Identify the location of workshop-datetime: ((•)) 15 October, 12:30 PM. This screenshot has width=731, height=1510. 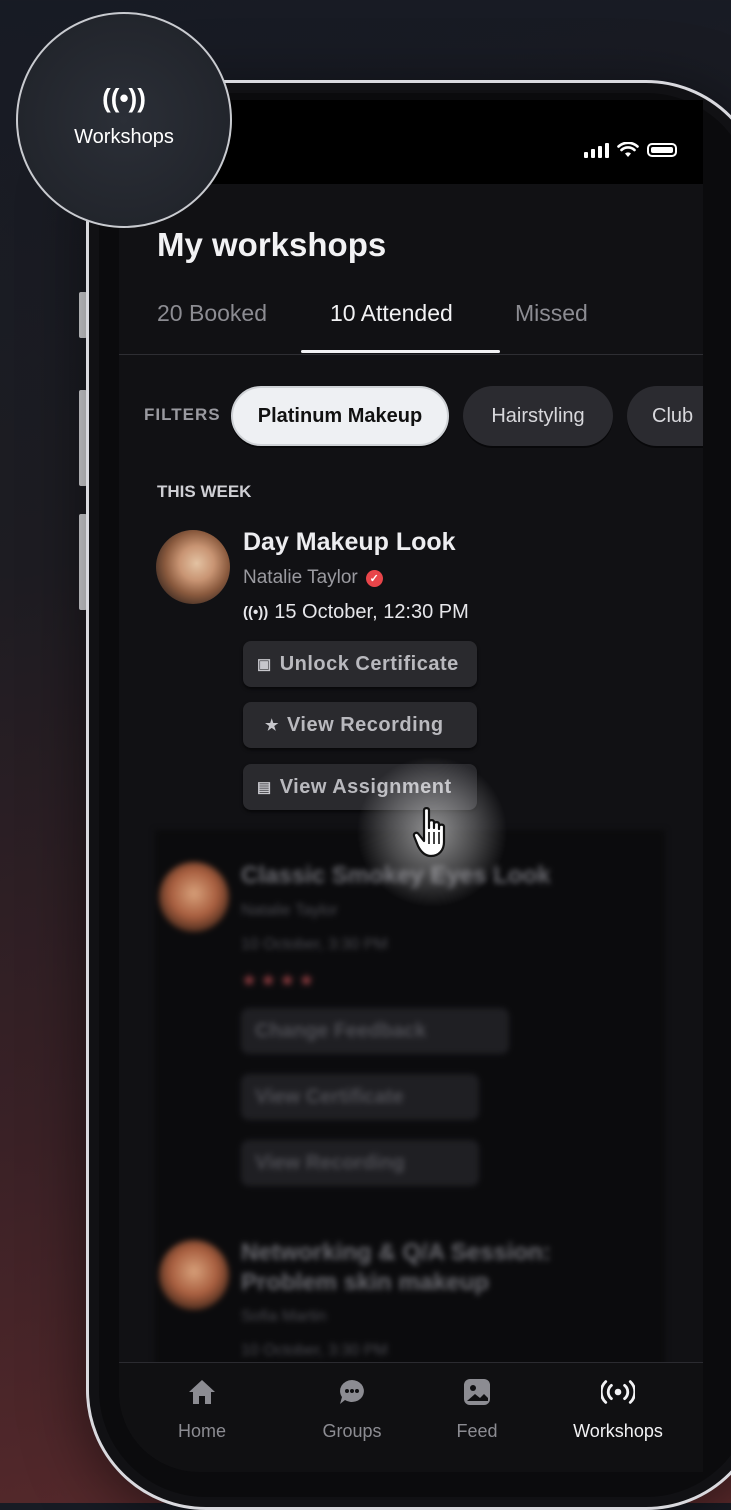
(356, 612).